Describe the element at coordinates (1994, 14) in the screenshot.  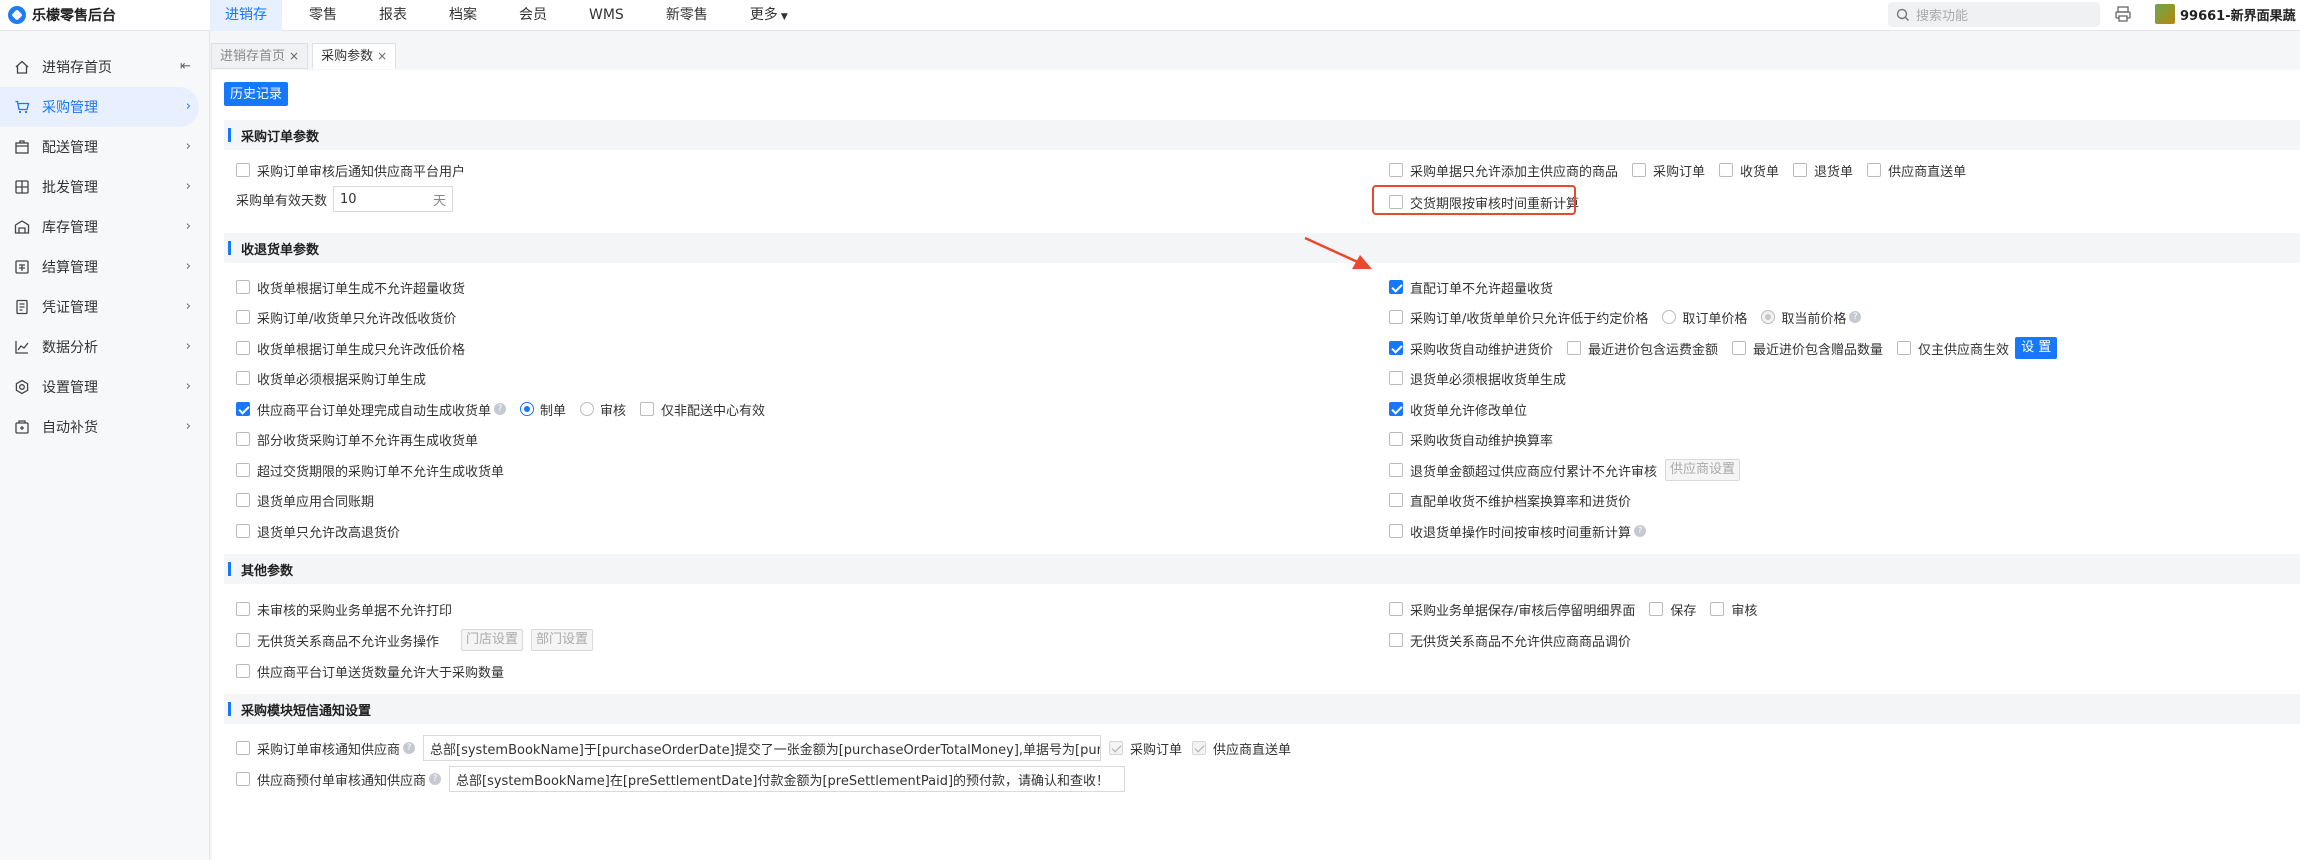
I see `search-input: 搜索功能` at that location.